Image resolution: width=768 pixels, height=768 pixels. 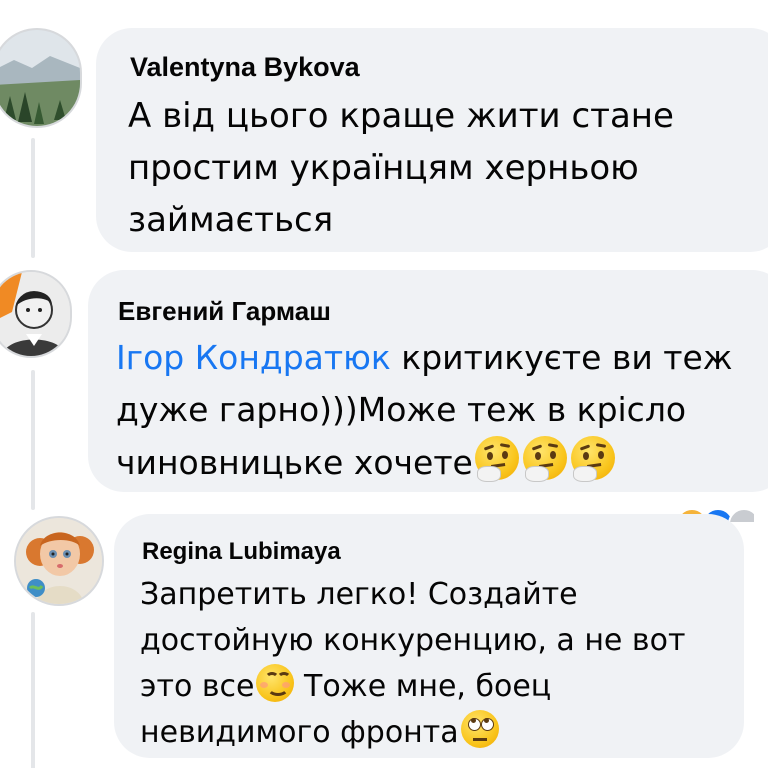 I want to click on comment-text-fragment: это все, so click(x=197, y=686).